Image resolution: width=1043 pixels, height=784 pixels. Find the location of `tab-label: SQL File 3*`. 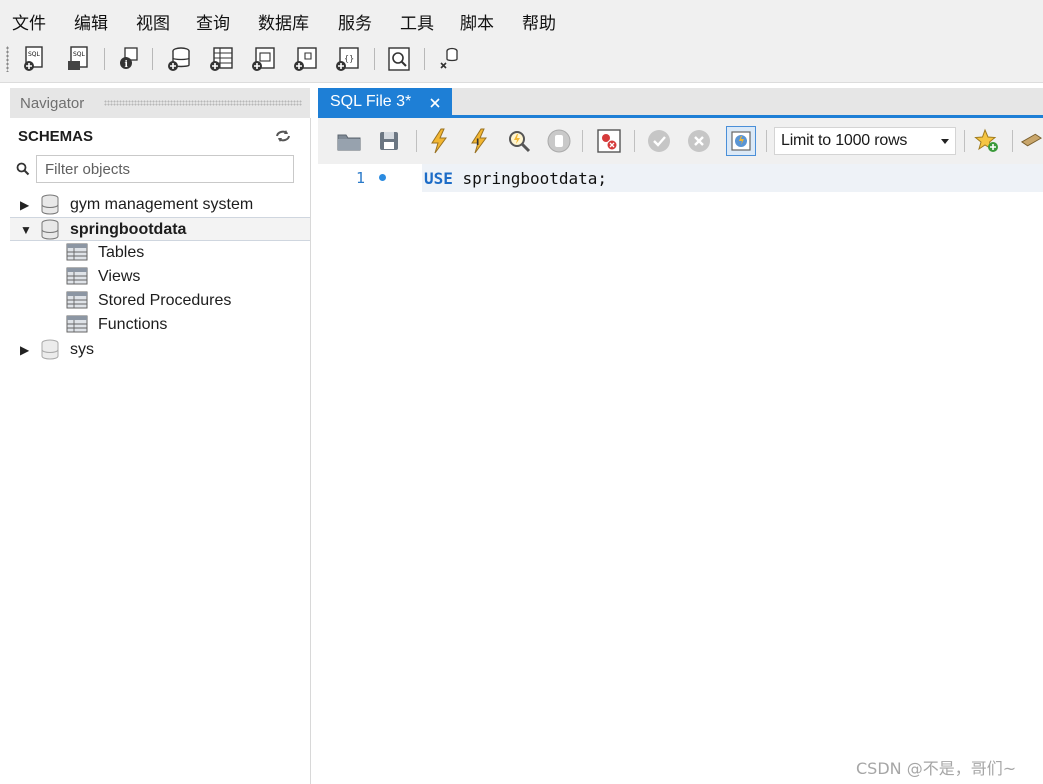

tab-label: SQL File 3* is located at coordinates (371, 101).